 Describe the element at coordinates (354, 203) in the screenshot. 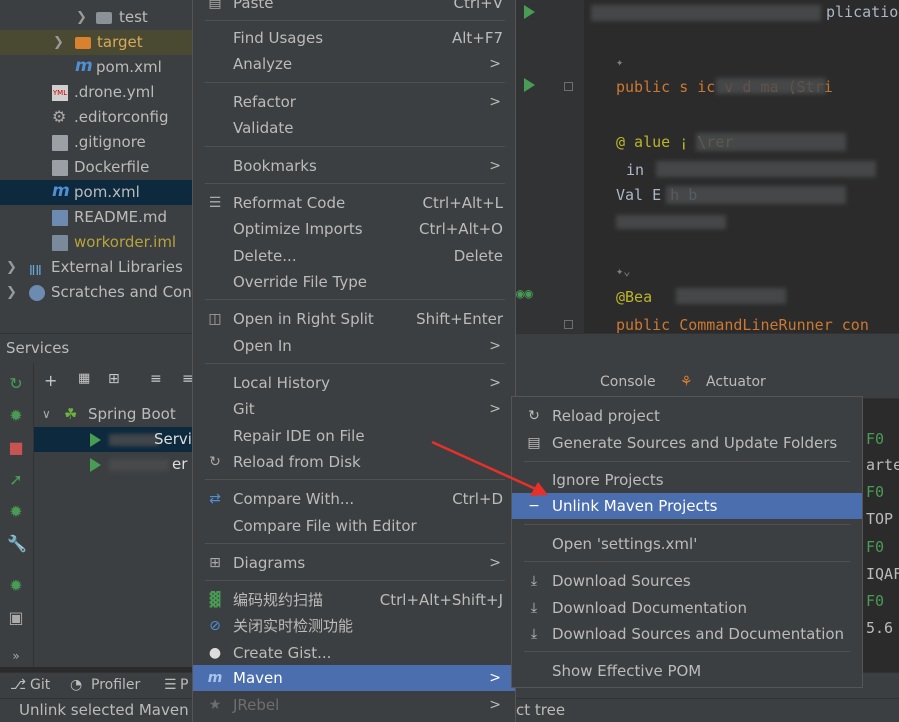

I see `menu-item-reformat-code: ☰ Reformat Code Ctrl+Alt+L` at that location.